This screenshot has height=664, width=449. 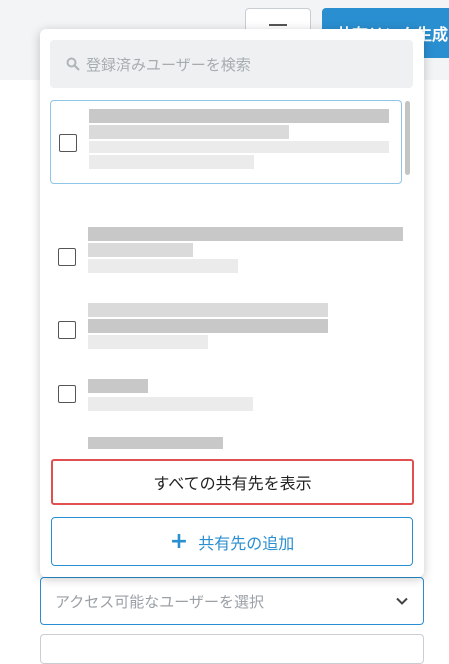 I want to click on add-share-label: 共有先の追加, so click(x=246, y=543).